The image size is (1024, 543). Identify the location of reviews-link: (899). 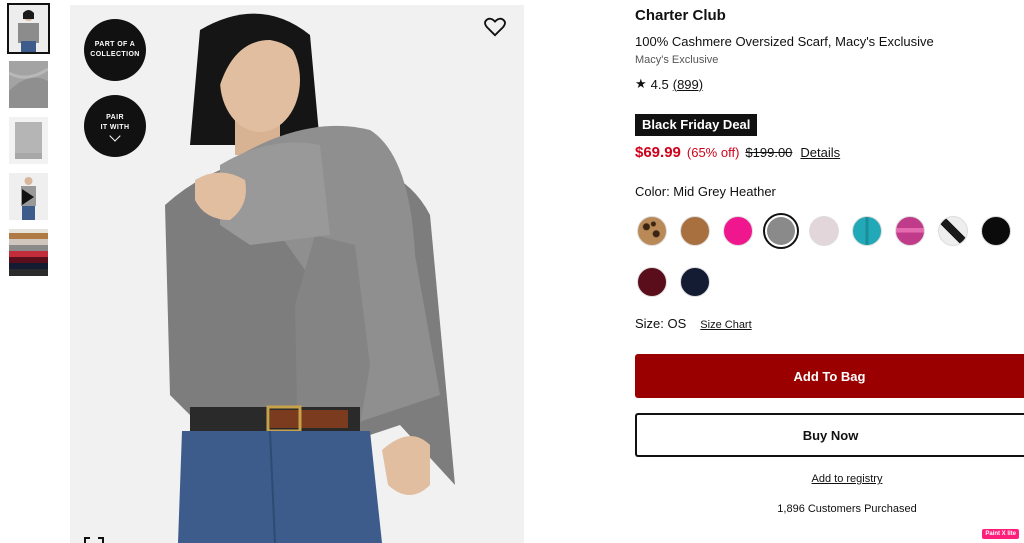
(688, 84).